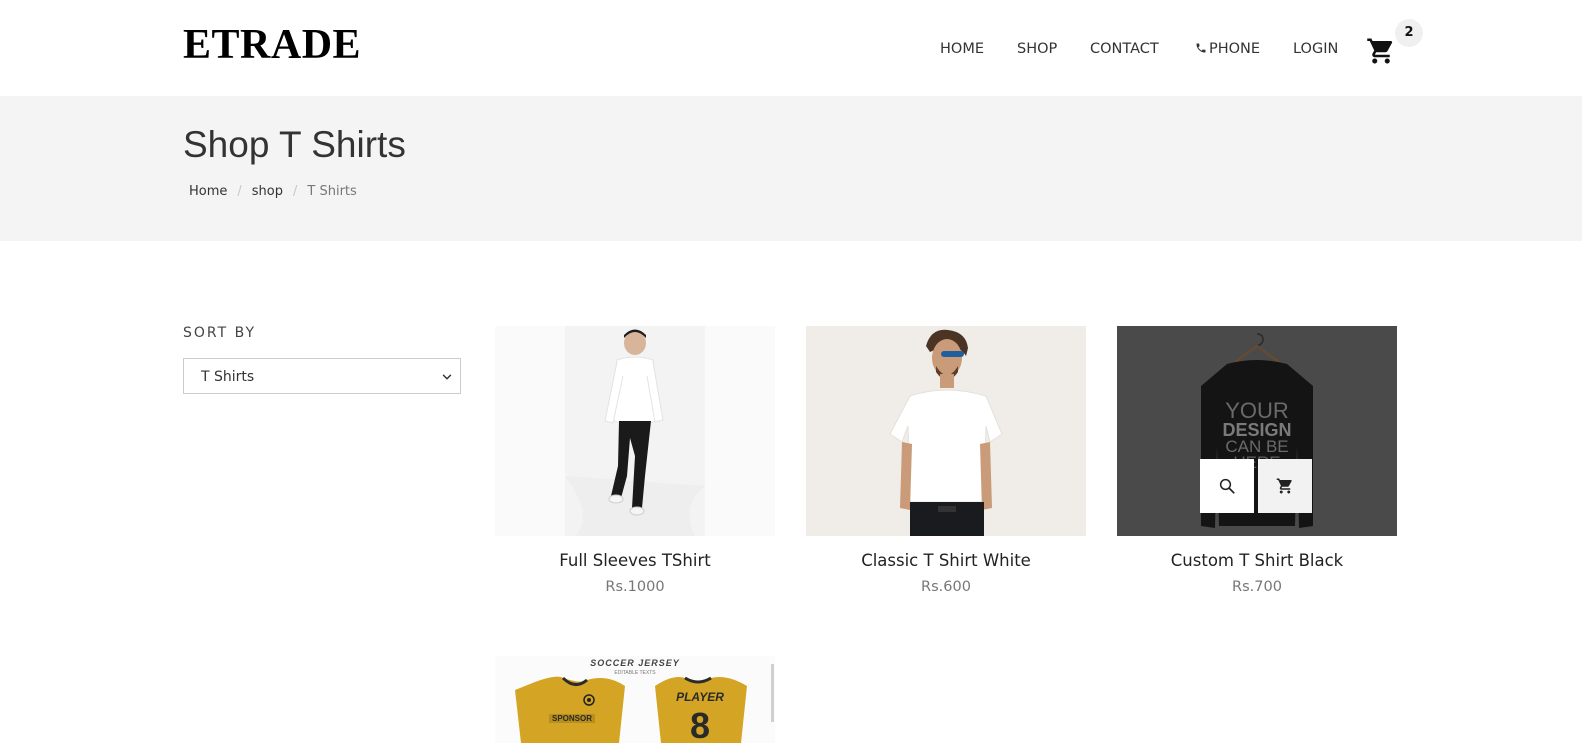 This screenshot has height=743, width=1582. Describe the element at coordinates (208, 191) in the screenshot. I see `breadcrumb-home: Home` at that location.